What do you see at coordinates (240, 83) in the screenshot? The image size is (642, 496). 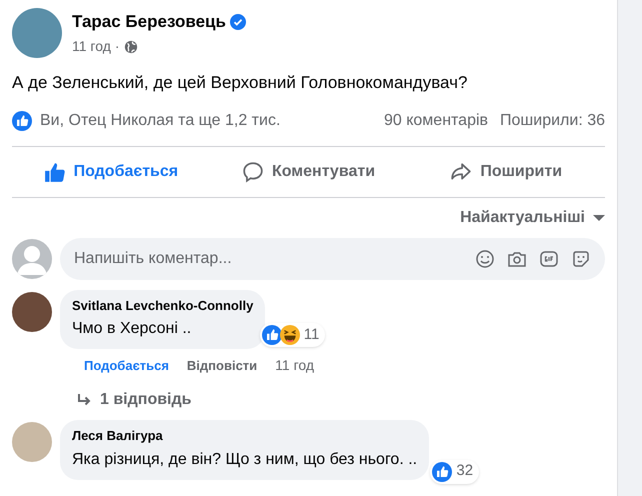 I see `post-text: А де Зеленський, де цей Верховний Головнокомандувач?` at bounding box center [240, 83].